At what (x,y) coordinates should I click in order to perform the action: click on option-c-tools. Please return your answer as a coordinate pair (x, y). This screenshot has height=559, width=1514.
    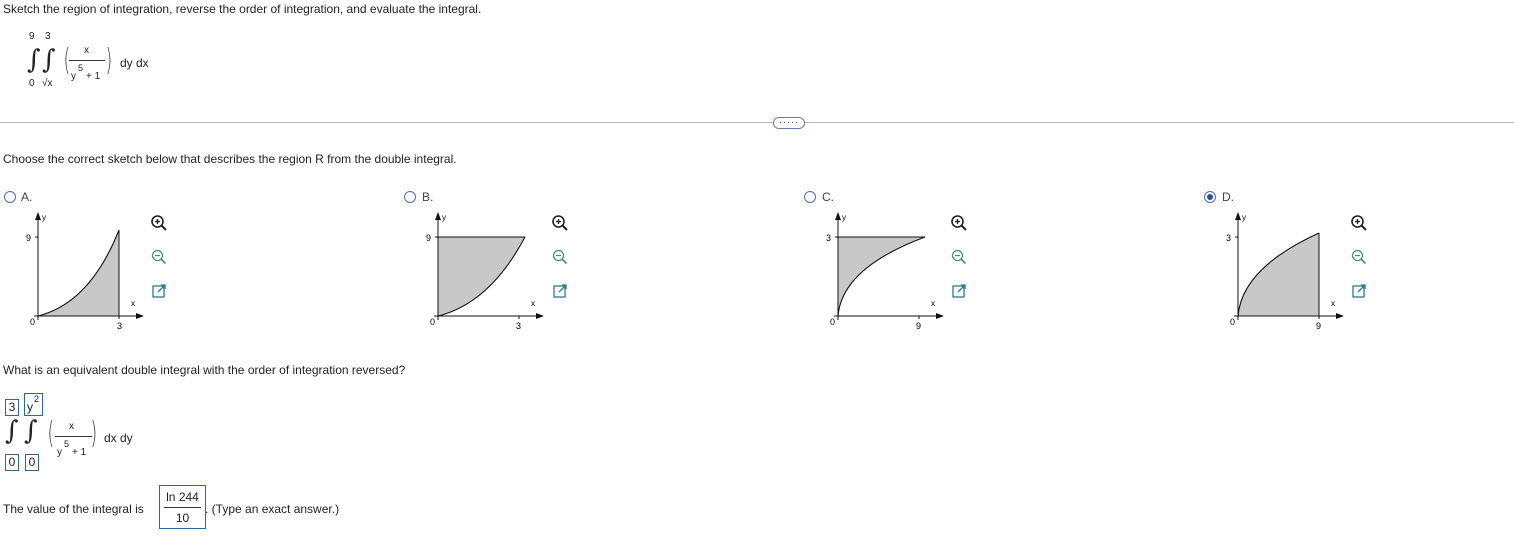
    Looking at the image, I should click on (959, 257).